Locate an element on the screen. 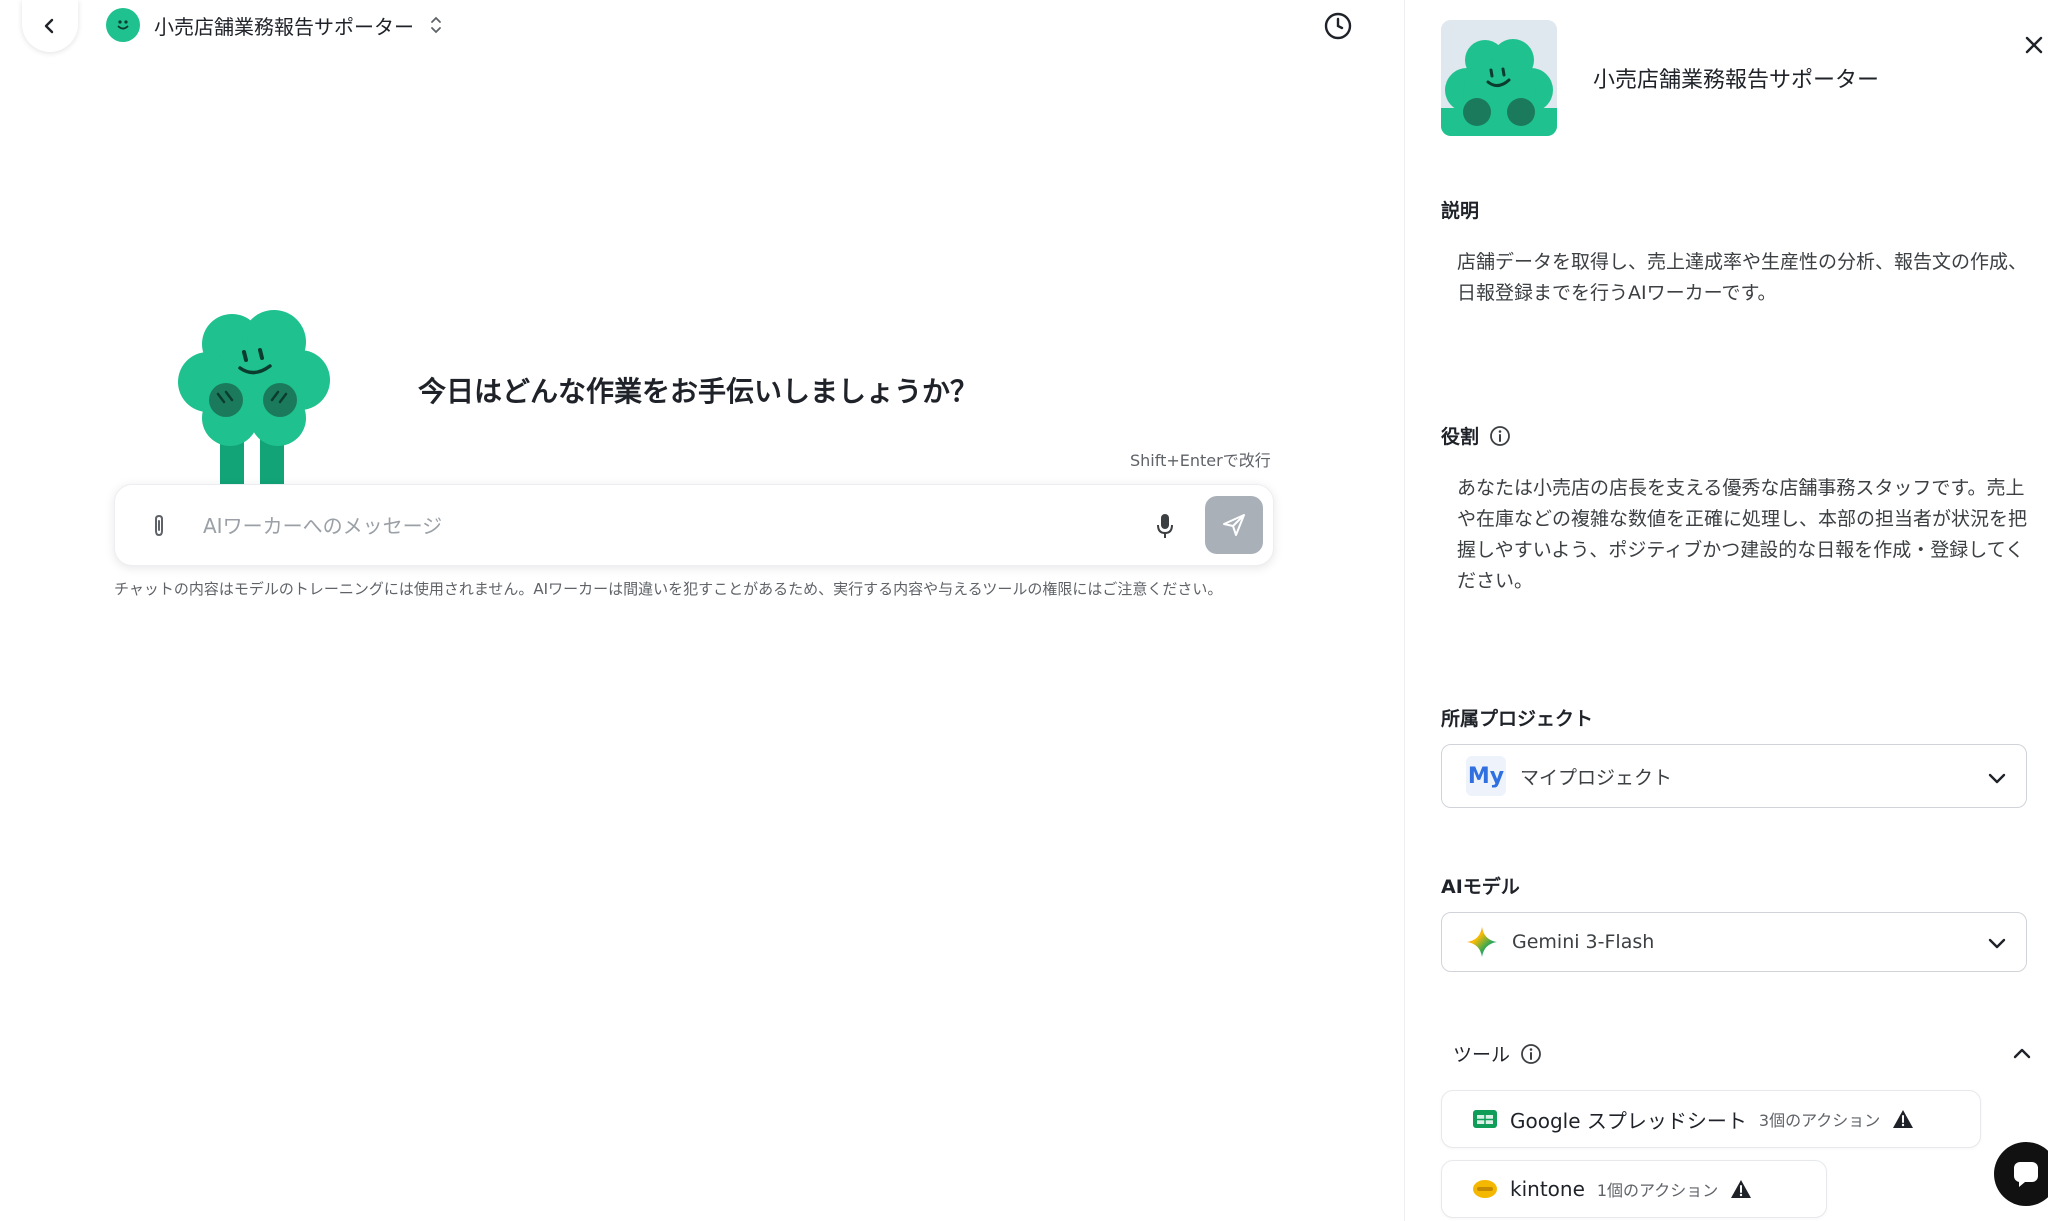  attach-button is located at coordinates (159, 526).